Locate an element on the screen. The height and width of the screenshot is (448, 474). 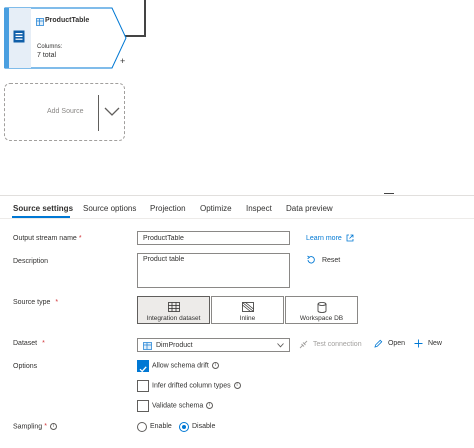
checkmark-icon is located at coordinates (143, 369).